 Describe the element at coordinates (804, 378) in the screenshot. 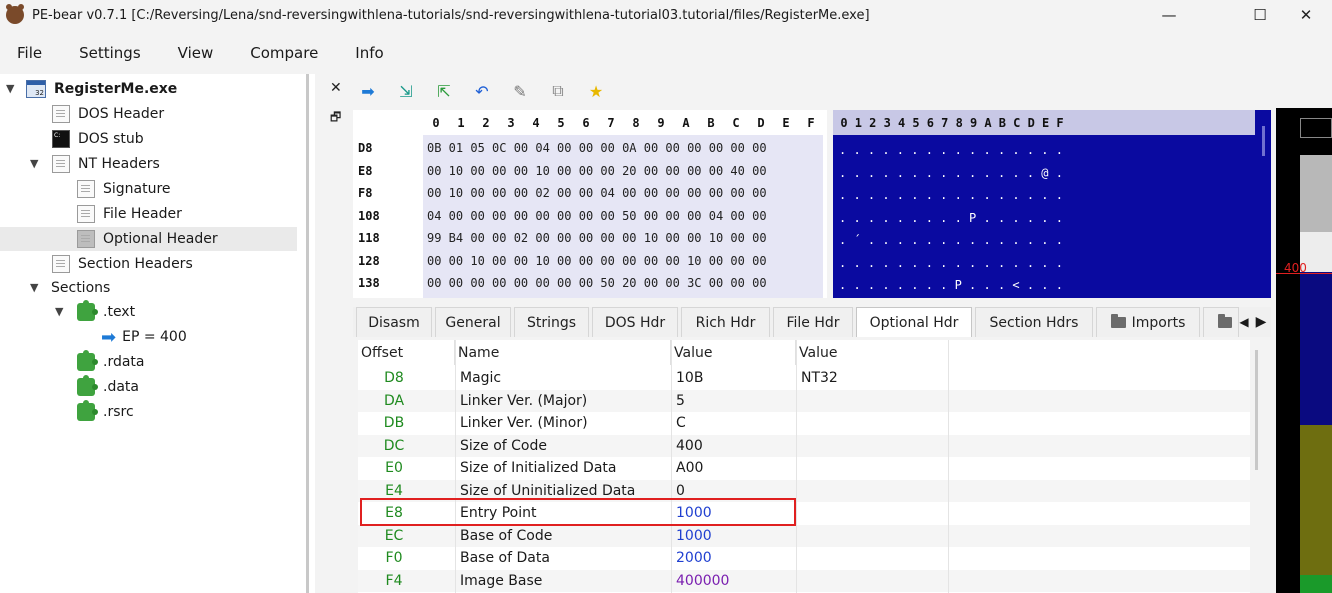

I see `table-row: D8 Magic 10B NT32` at that location.